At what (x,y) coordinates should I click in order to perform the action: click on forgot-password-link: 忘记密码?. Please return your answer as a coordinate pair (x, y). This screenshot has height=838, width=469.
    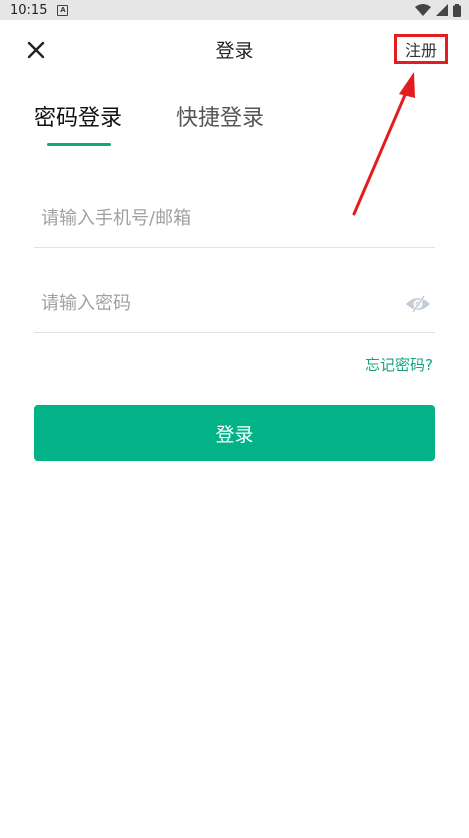
    Looking at the image, I should click on (399, 364).